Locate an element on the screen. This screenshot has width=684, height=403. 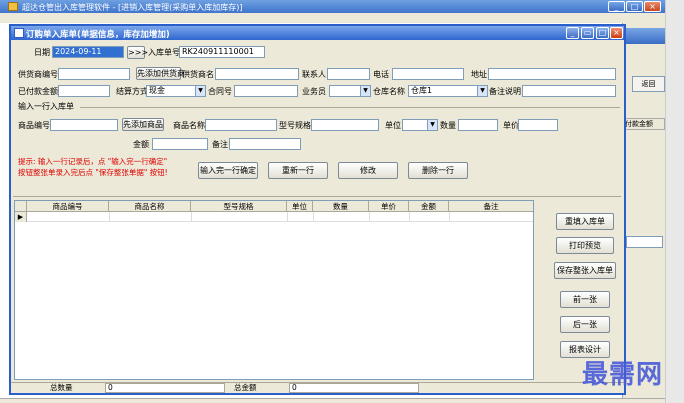
section-label: 输入一行入库单 is located at coordinates (46, 106).